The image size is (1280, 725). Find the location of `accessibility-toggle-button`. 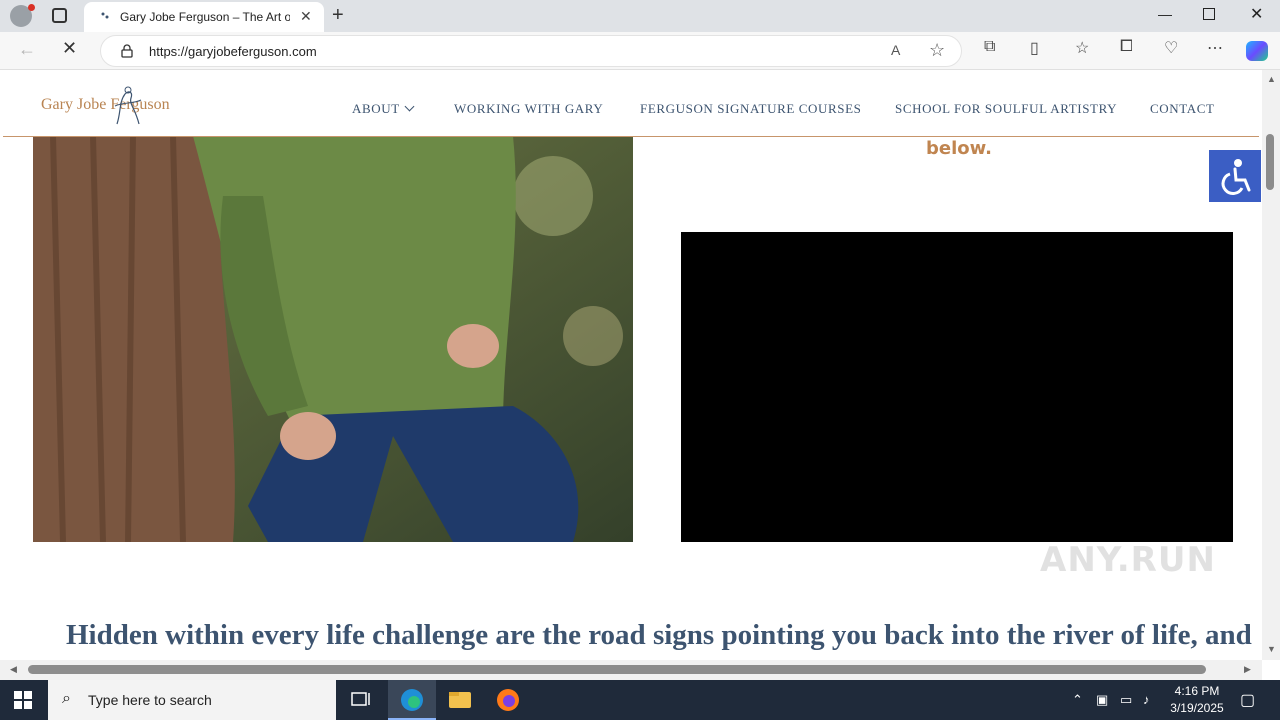

accessibility-toggle-button is located at coordinates (1235, 176).